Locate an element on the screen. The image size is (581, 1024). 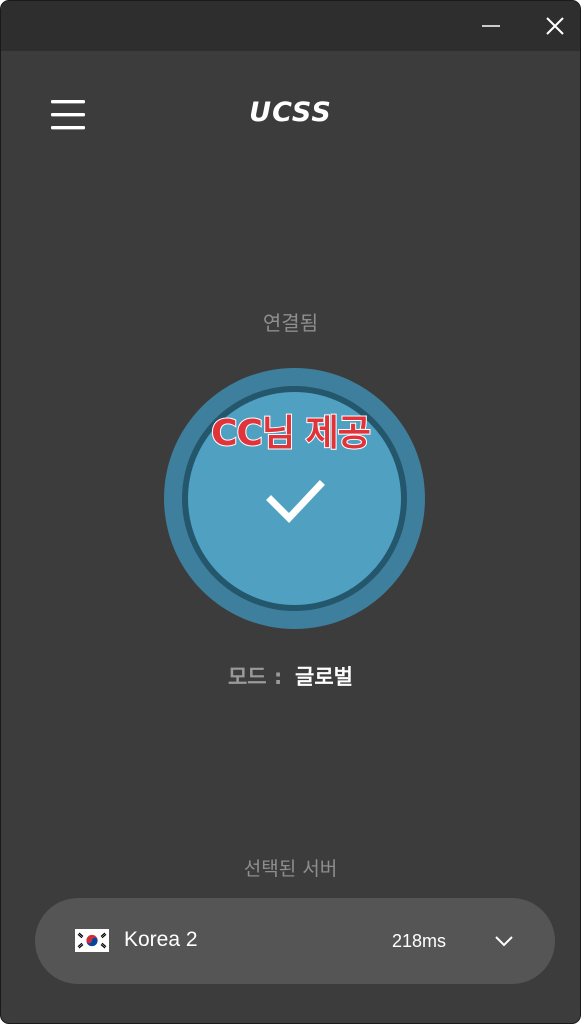
app-logo: UCSS is located at coordinates (290, 112).